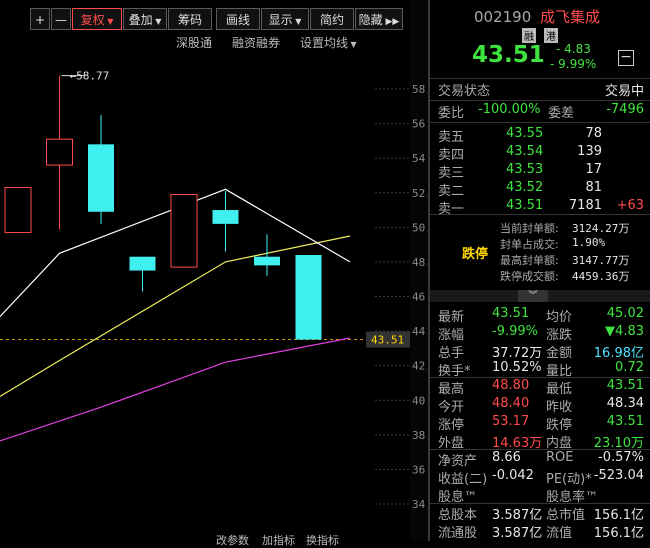 This screenshot has width=650, height=548. What do you see at coordinates (569, 479) in the screenshot?
I see `stat-label: PE(动)*` at bounding box center [569, 479].